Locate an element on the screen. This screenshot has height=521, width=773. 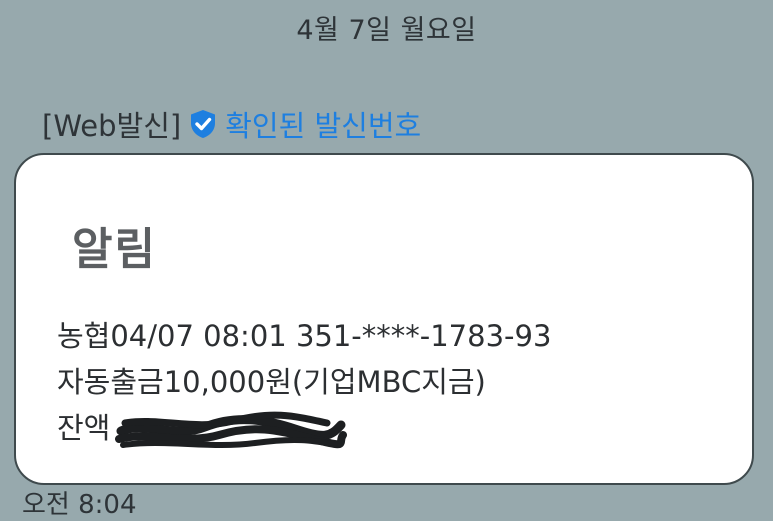
sender-row: [Web발신] 확인된 발신번호 is located at coordinates (231, 124).